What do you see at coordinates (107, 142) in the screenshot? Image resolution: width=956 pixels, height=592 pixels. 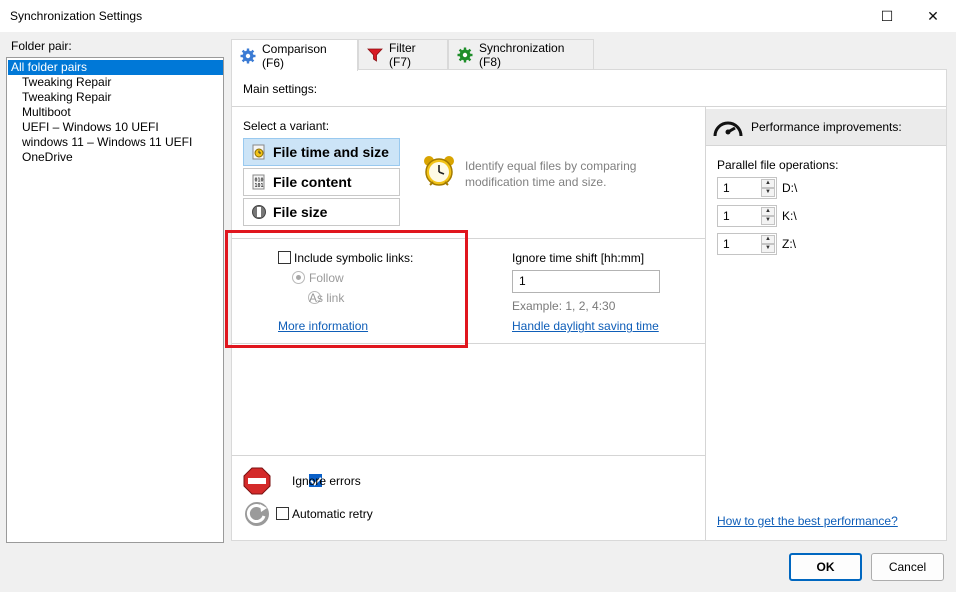 I see `folder-pair-item: windows 11 – Windows 11 UEFI` at bounding box center [107, 142].